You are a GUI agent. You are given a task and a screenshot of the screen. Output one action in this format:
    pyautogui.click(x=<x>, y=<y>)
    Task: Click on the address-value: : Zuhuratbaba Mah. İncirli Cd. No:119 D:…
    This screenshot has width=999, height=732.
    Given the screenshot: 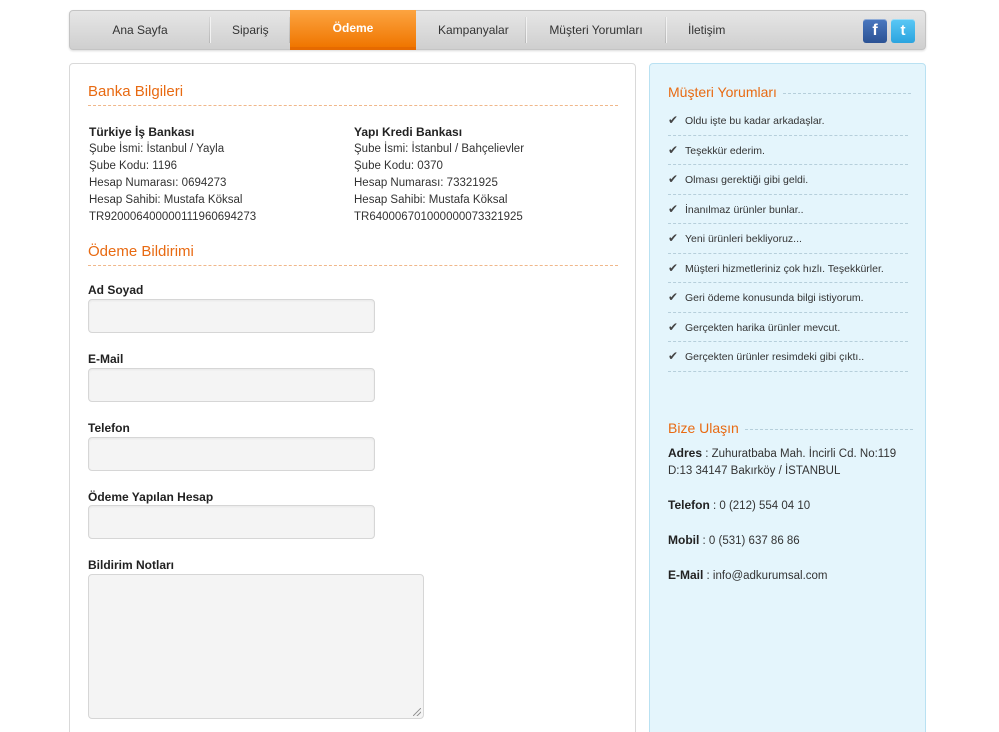 What is the action you would take?
    pyautogui.click(x=782, y=462)
    